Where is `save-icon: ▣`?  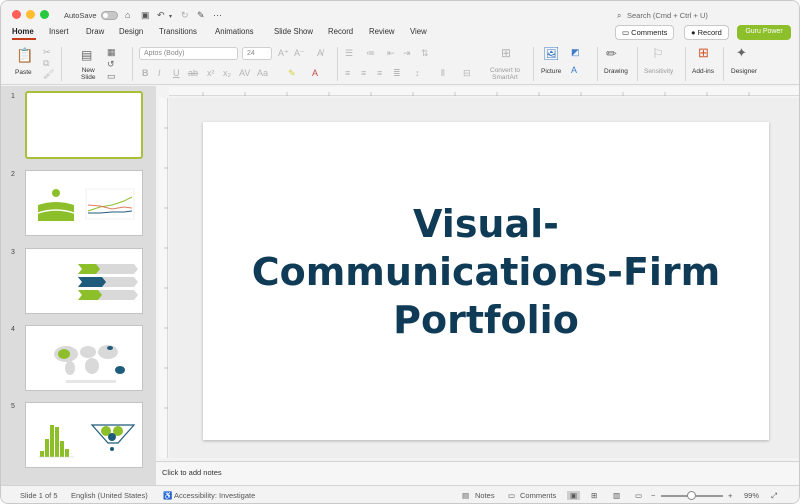 save-icon: ▣ is located at coordinates (145, 15).